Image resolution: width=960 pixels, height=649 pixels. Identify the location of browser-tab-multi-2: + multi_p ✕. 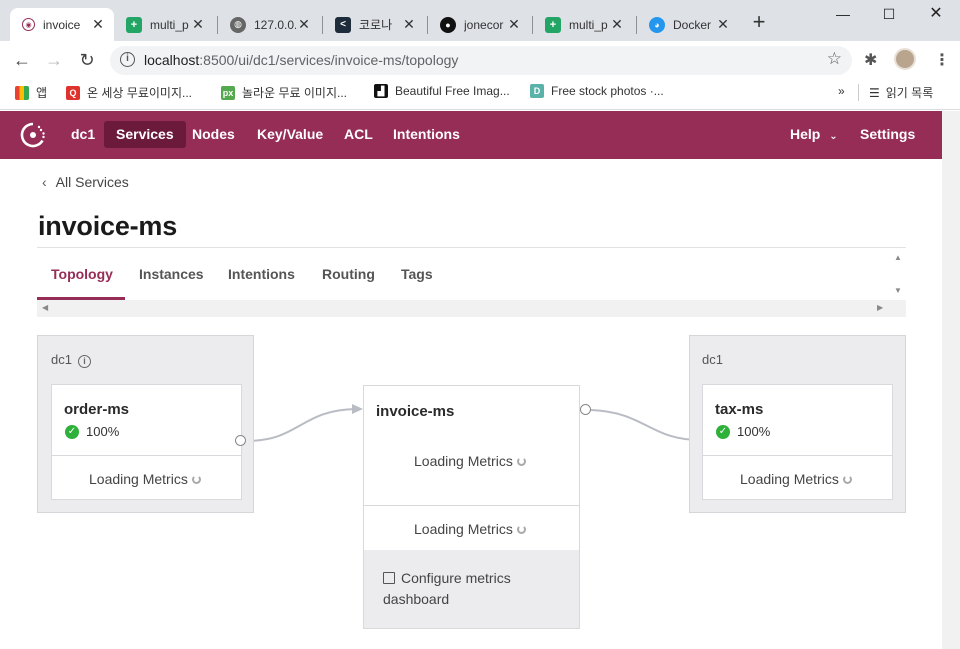
(583, 24).